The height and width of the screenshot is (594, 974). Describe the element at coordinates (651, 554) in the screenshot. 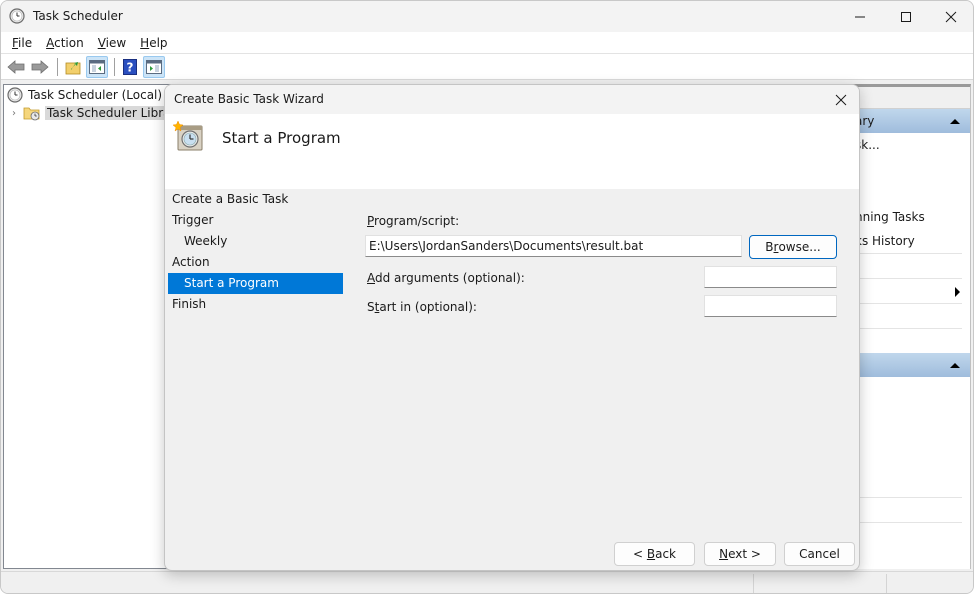

I see `btn-accel: B` at that location.